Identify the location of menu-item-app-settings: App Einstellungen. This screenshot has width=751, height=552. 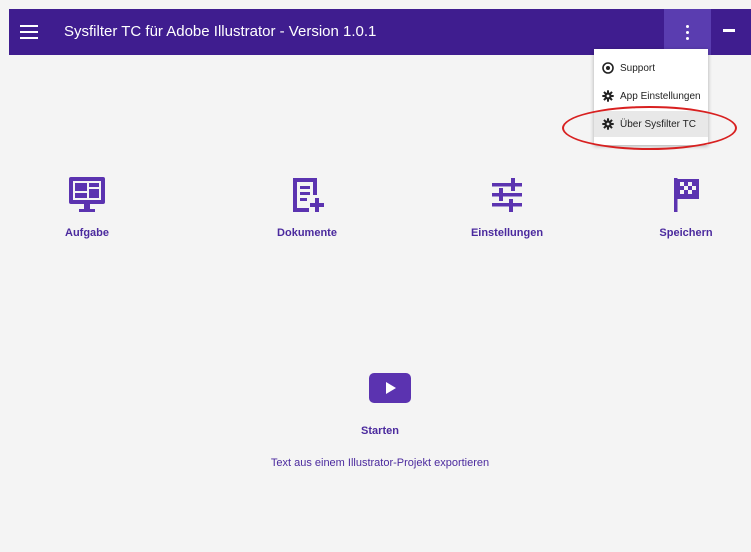
(651, 96).